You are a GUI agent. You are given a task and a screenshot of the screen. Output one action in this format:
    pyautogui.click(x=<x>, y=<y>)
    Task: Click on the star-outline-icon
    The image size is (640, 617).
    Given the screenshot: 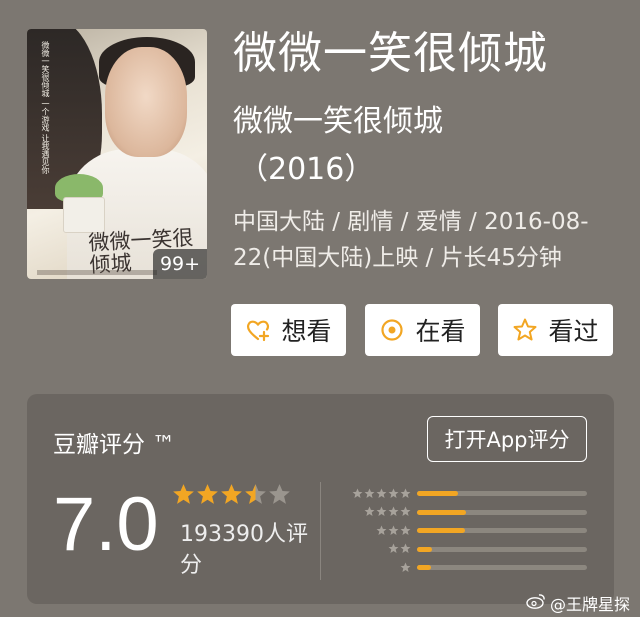 What is the action you would take?
    pyautogui.click(x=525, y=330)
    